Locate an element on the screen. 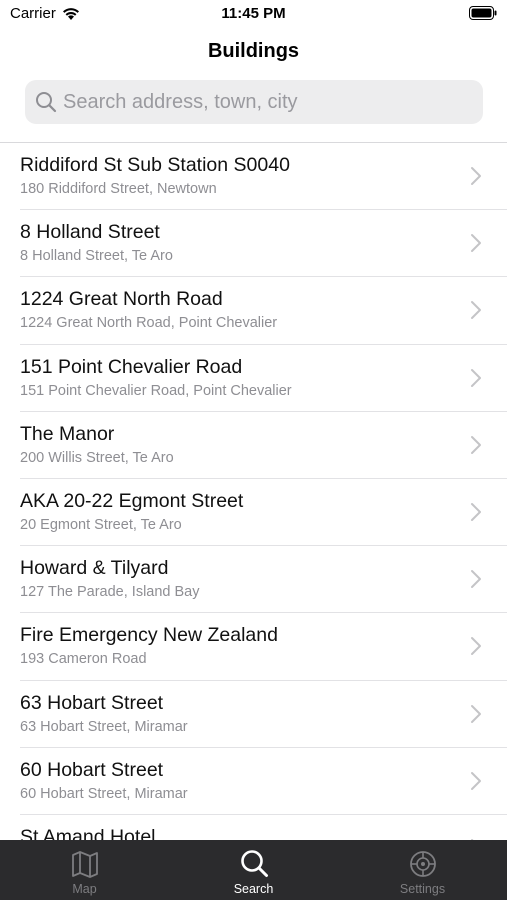 This screenshot has height=900, width=507. building-address: 20 Egmont Street, Te Aro is located at coordinates (101, 524).